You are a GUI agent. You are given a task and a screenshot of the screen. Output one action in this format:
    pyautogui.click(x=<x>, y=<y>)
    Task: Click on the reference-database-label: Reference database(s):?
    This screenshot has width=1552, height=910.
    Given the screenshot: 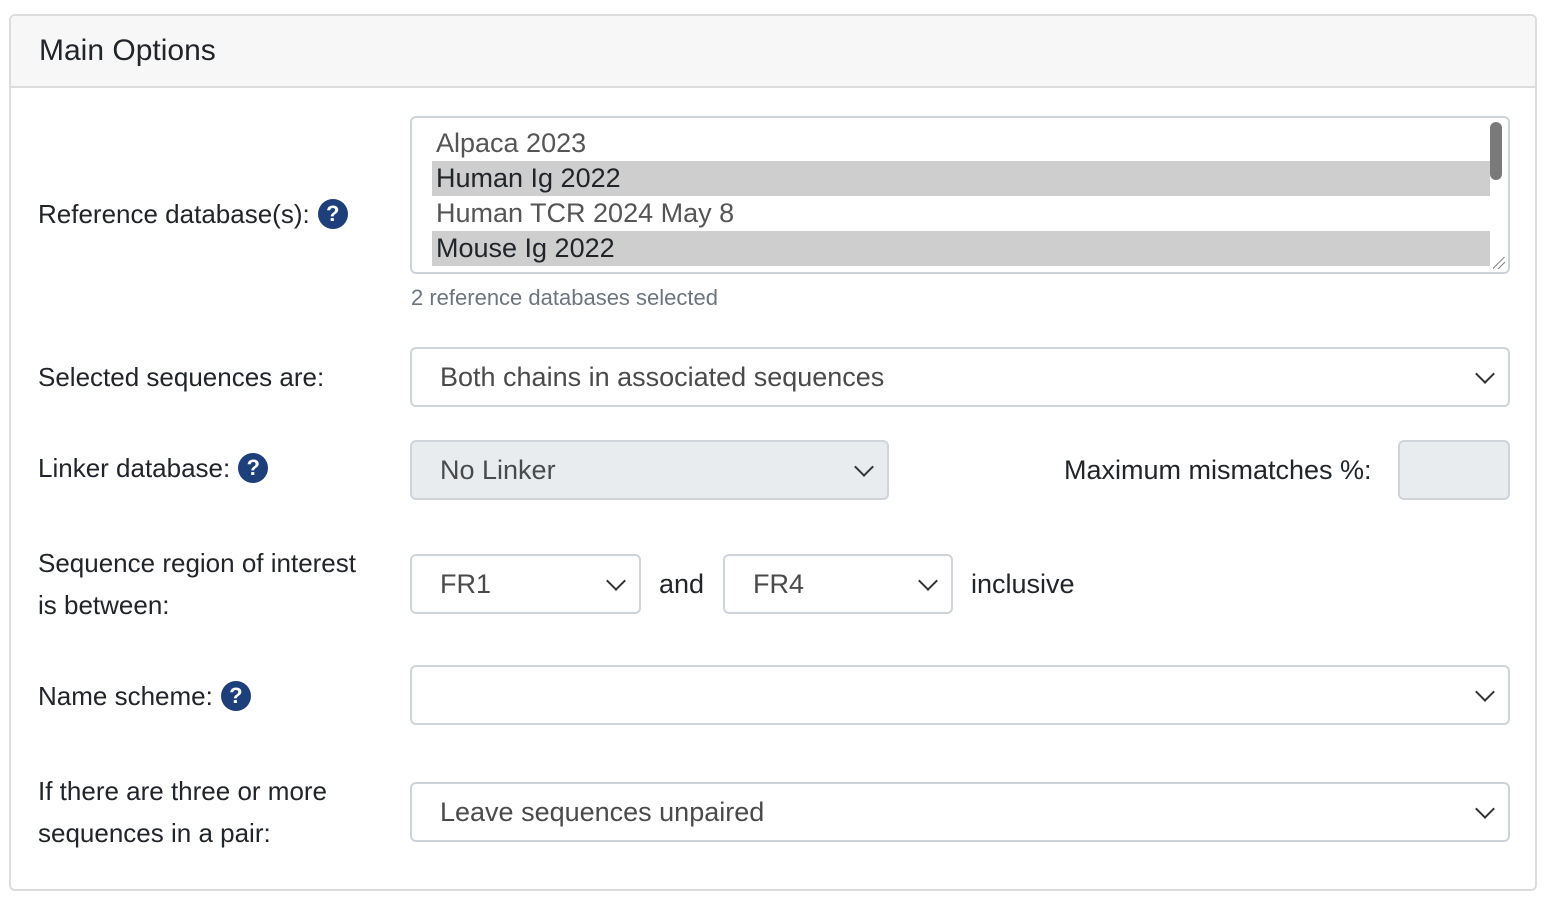 What is the action you would take?
    pyautogui.click(x=193, y=214)
    